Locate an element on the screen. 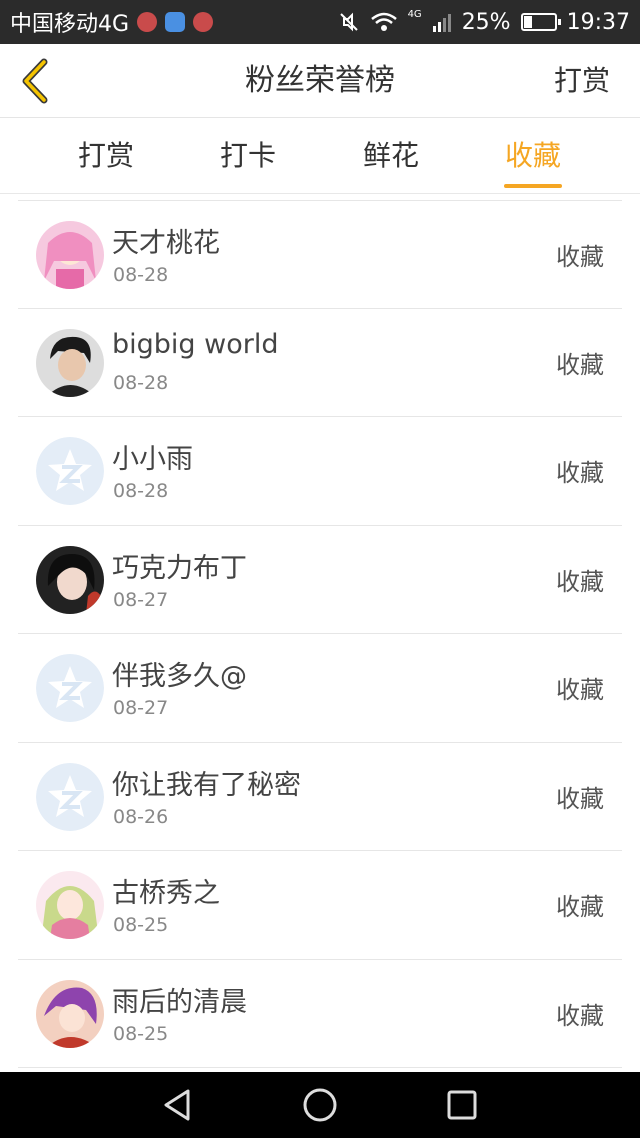 This screenshot has height=1138, width=640. tab-favorites: 收藏 is located at coordinates (533, 156).